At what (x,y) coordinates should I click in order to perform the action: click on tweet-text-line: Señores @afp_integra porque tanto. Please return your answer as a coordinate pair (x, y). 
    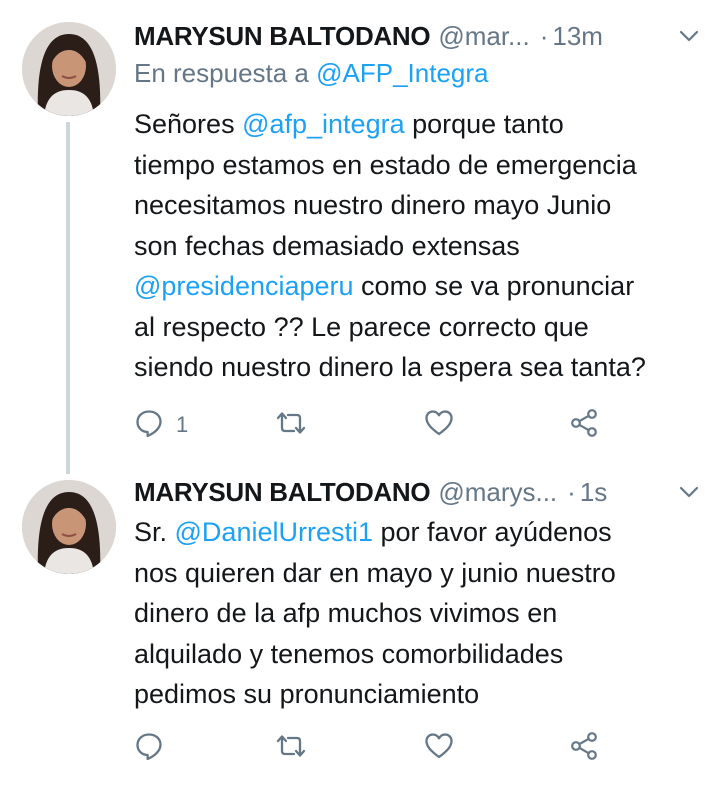
    Looking at the image, I should click on (419, 124).